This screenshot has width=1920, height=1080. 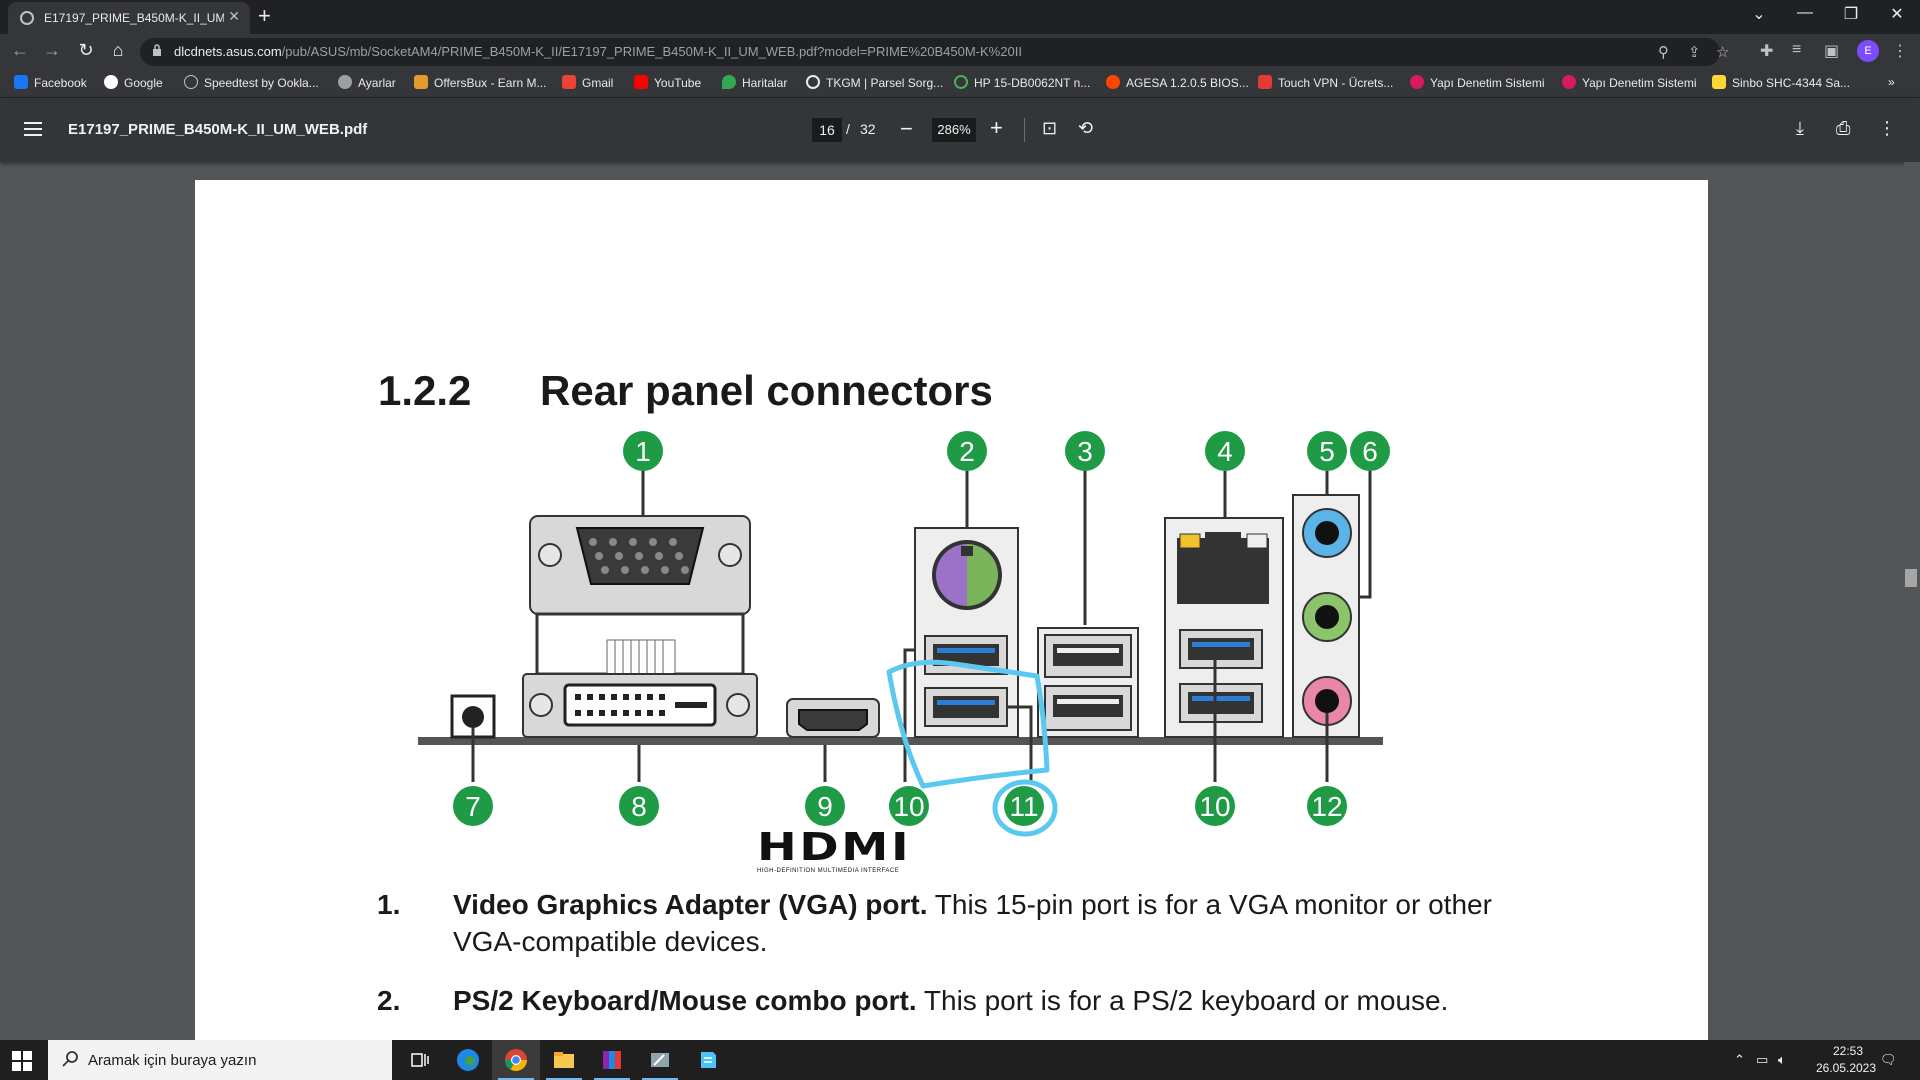 I want to click on dvi-screw-left, so click(x=541, y=705).